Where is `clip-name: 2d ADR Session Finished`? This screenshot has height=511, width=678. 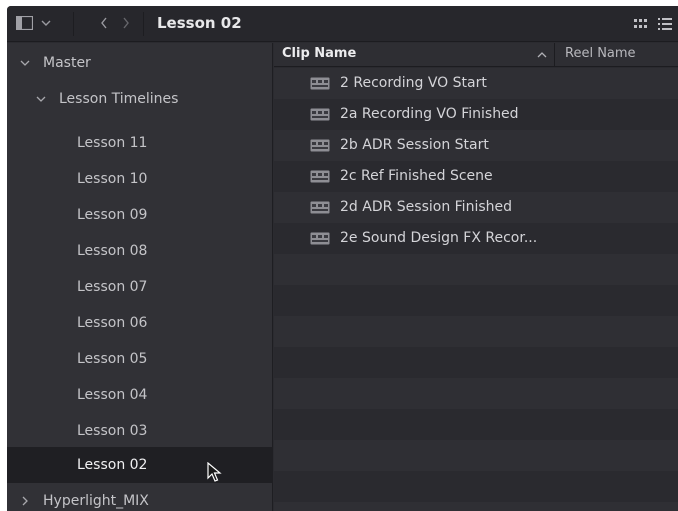 clip-name: 2d ADR Session Finished is located at coordinates (426, 207).